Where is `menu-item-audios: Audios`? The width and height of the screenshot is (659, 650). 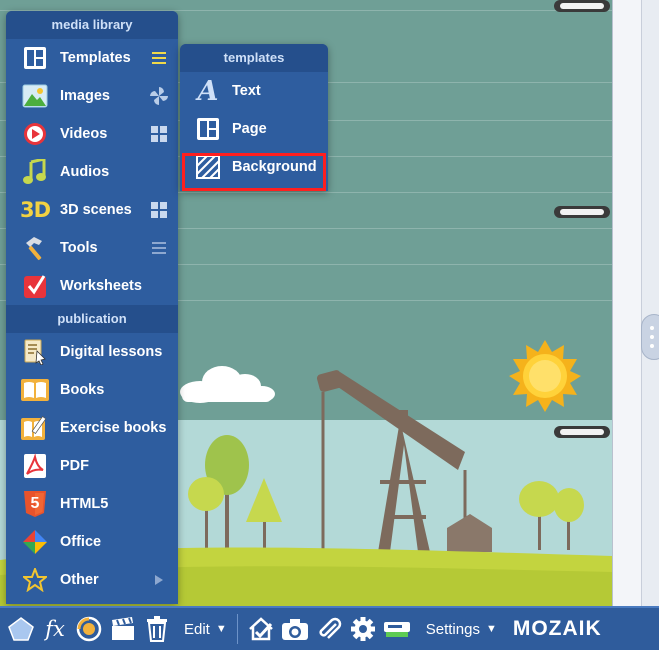
menu-item-audios: Audios is located at coordinates (92, 172).